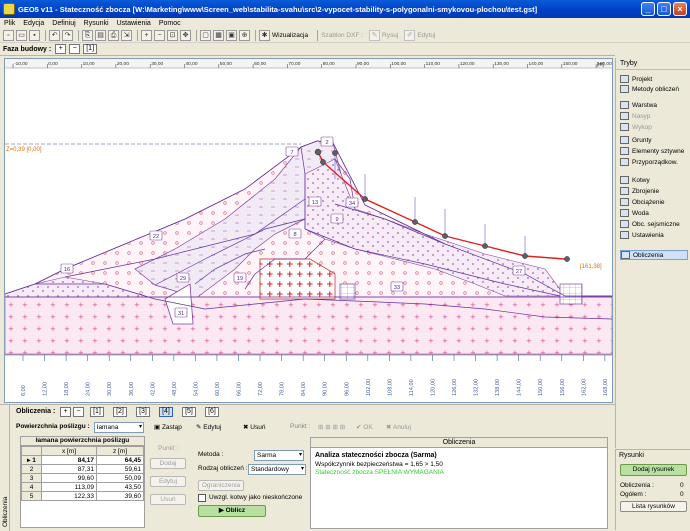  Describe the element at coordinates (654, 213) in the screenshot. I see `mode-item-woda: Woda` at that location.